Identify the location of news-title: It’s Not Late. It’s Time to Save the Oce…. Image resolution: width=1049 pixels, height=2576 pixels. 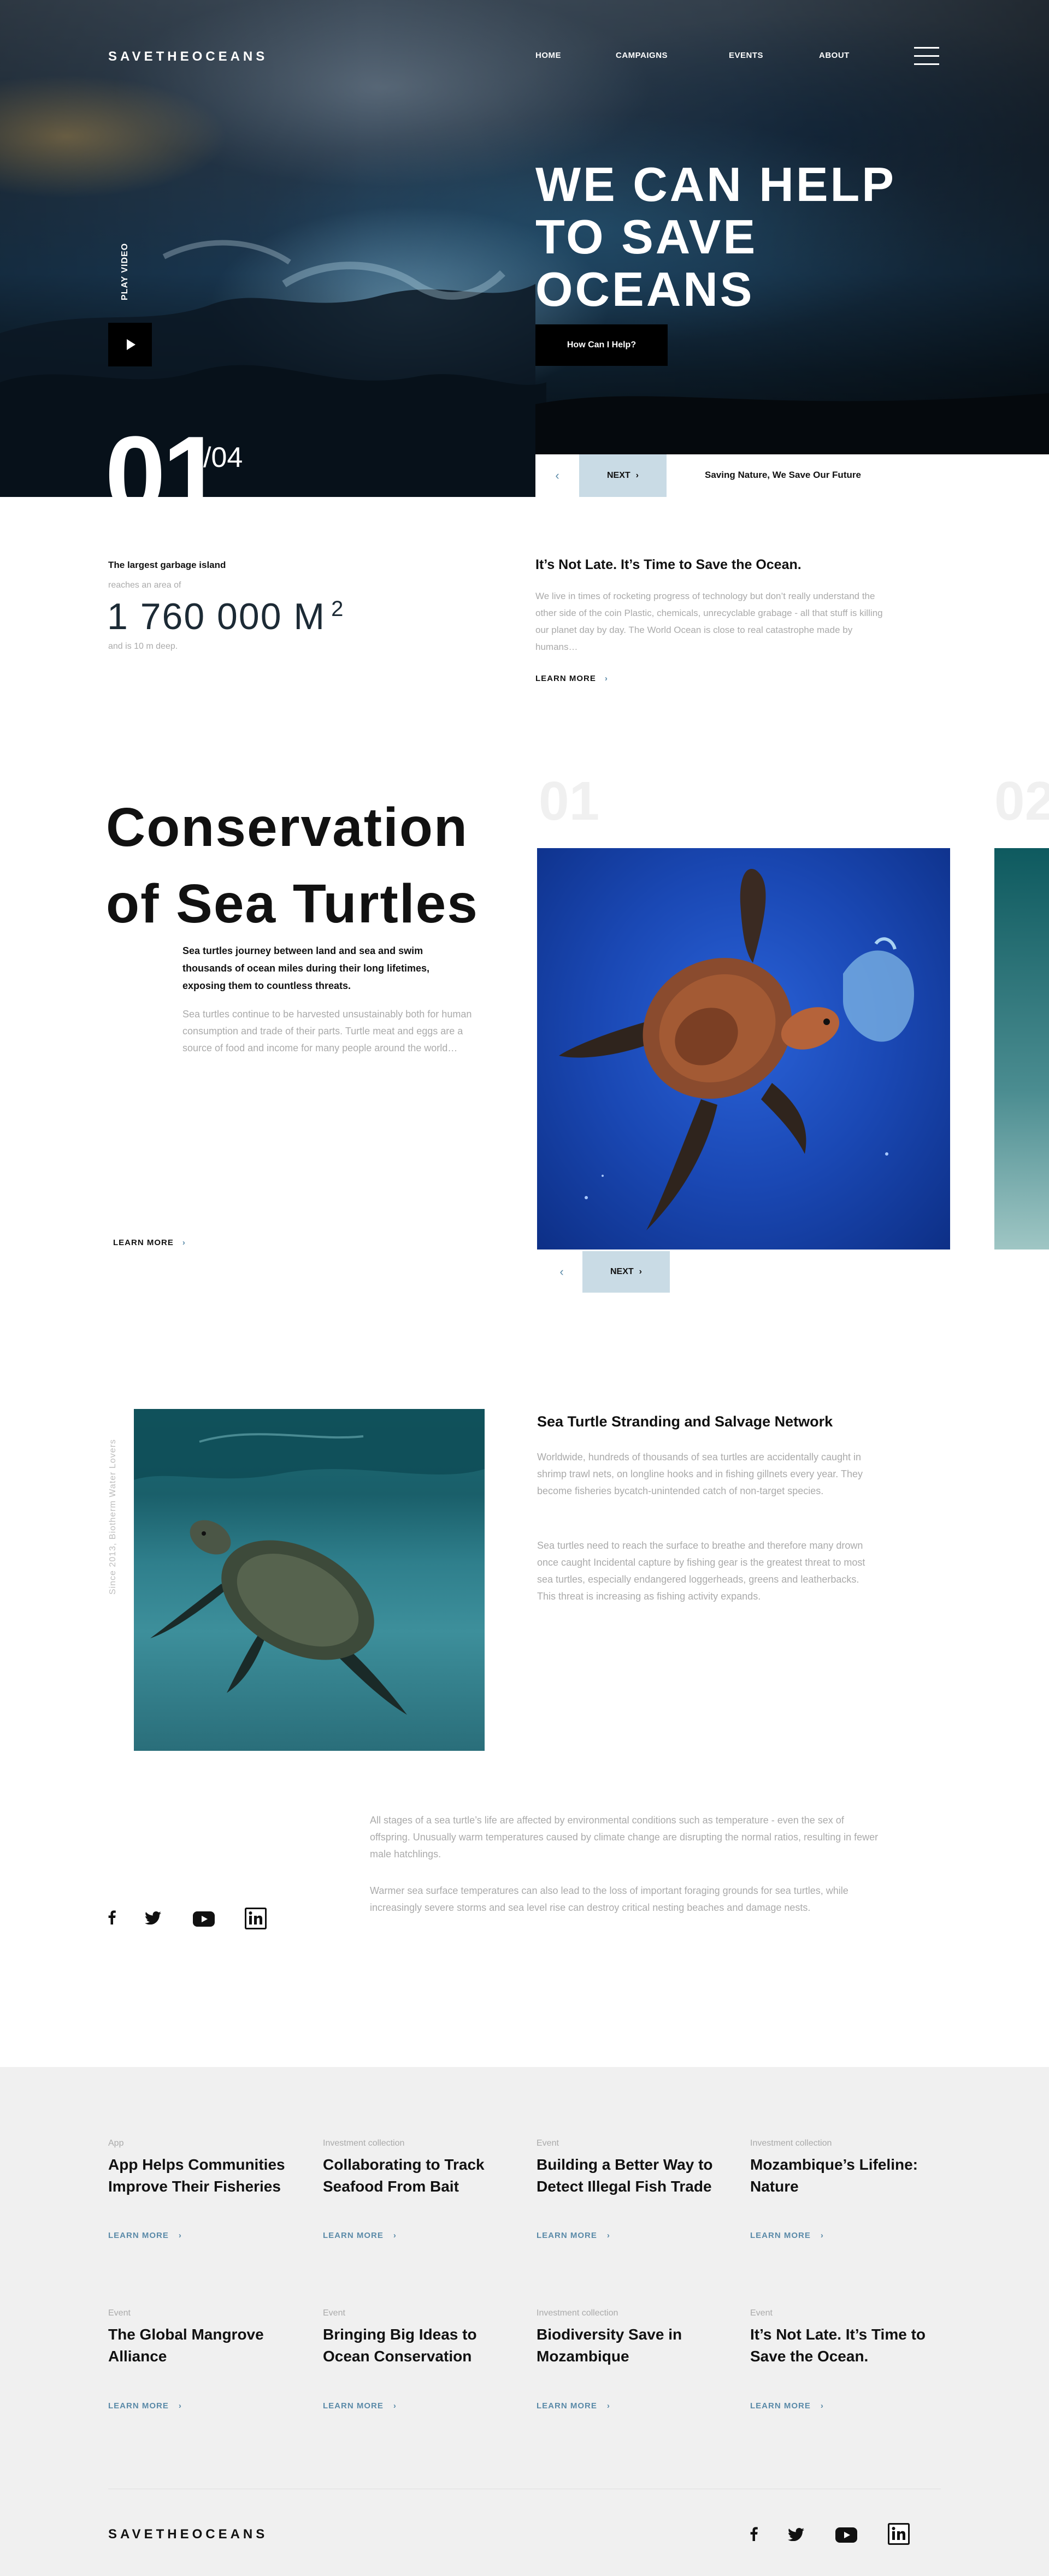
(843, 2345).